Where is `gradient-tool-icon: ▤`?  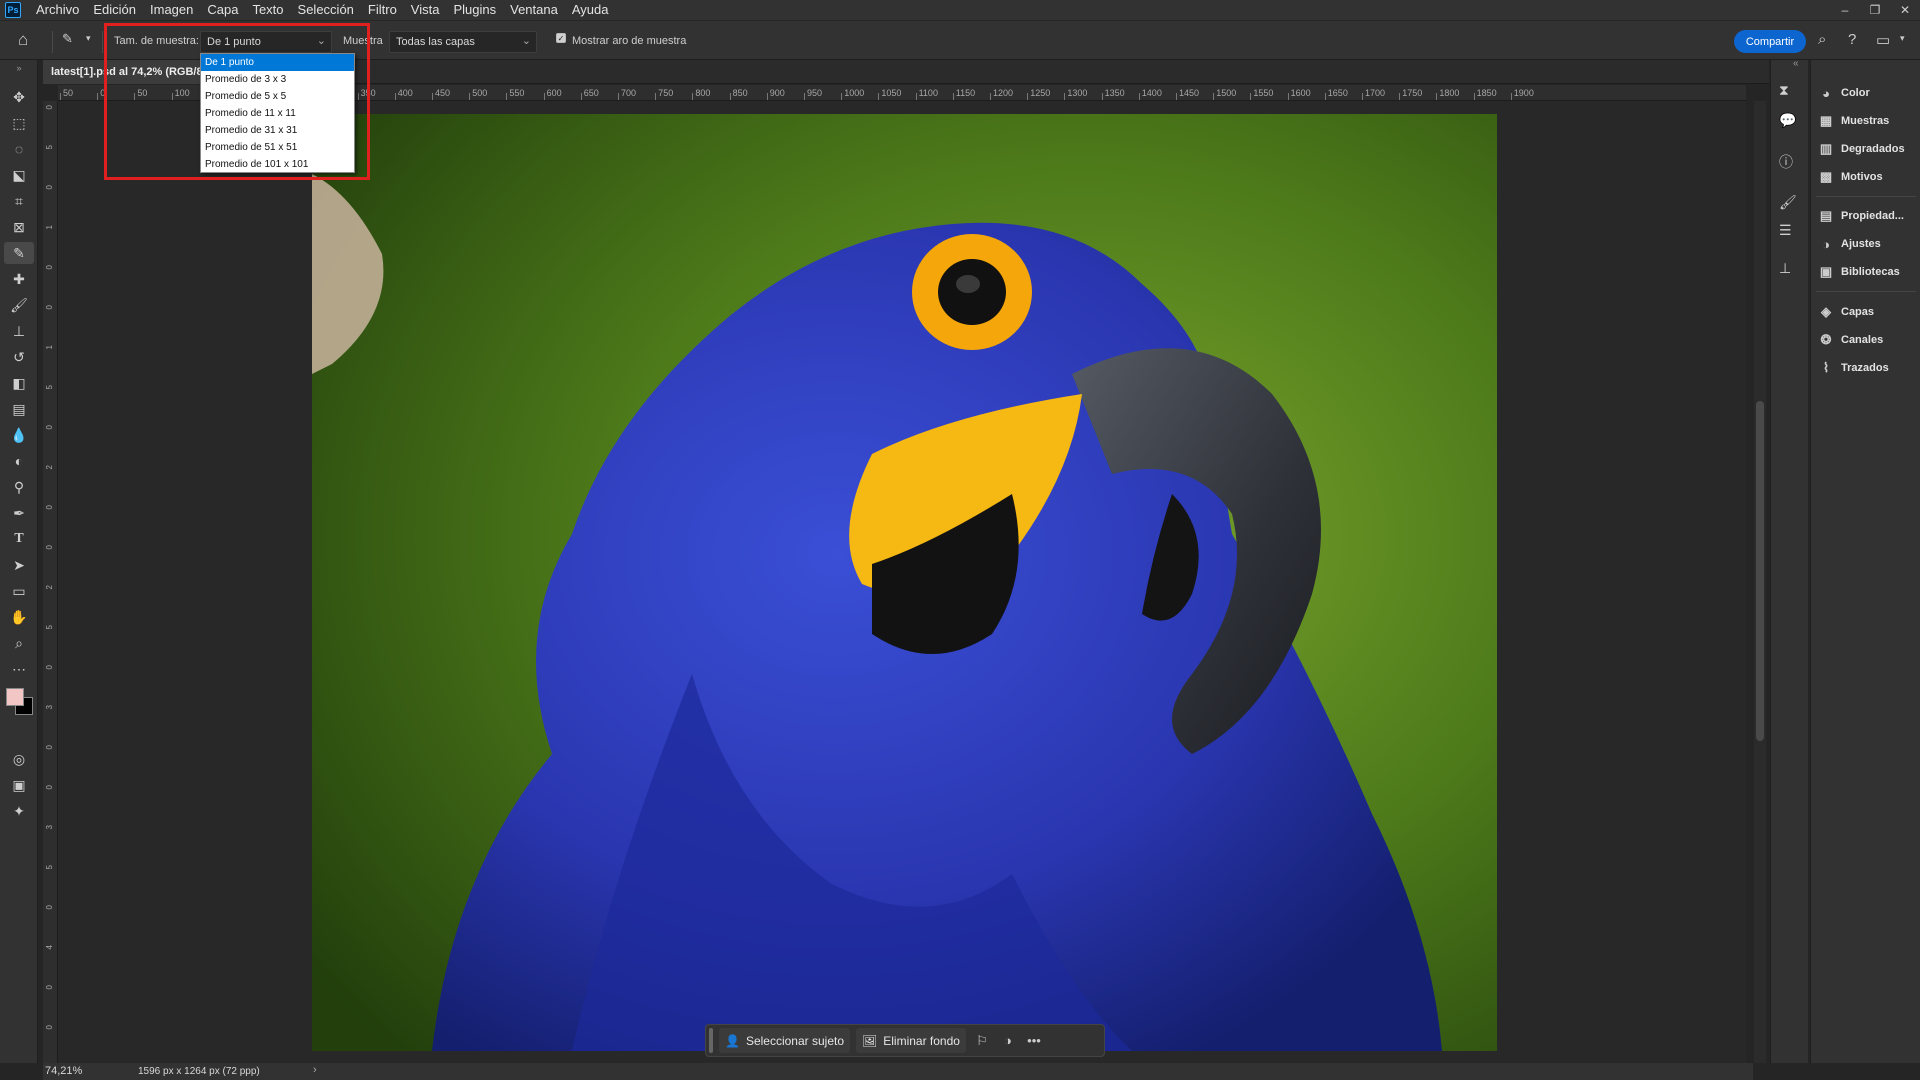 gradient-tool-icon: ▤ is located at coordinates (19, 409).